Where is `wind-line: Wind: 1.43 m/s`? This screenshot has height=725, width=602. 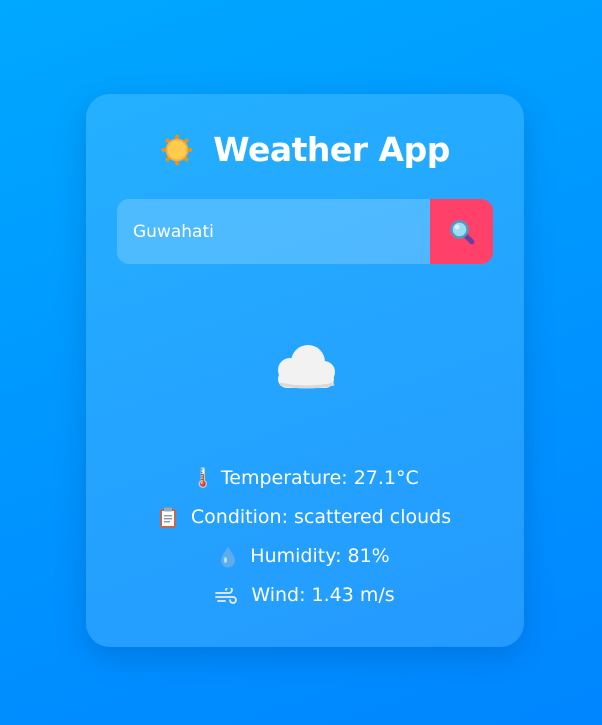
wind-line: Wind: 1.43 m/s is located at coordinates (305, 595).